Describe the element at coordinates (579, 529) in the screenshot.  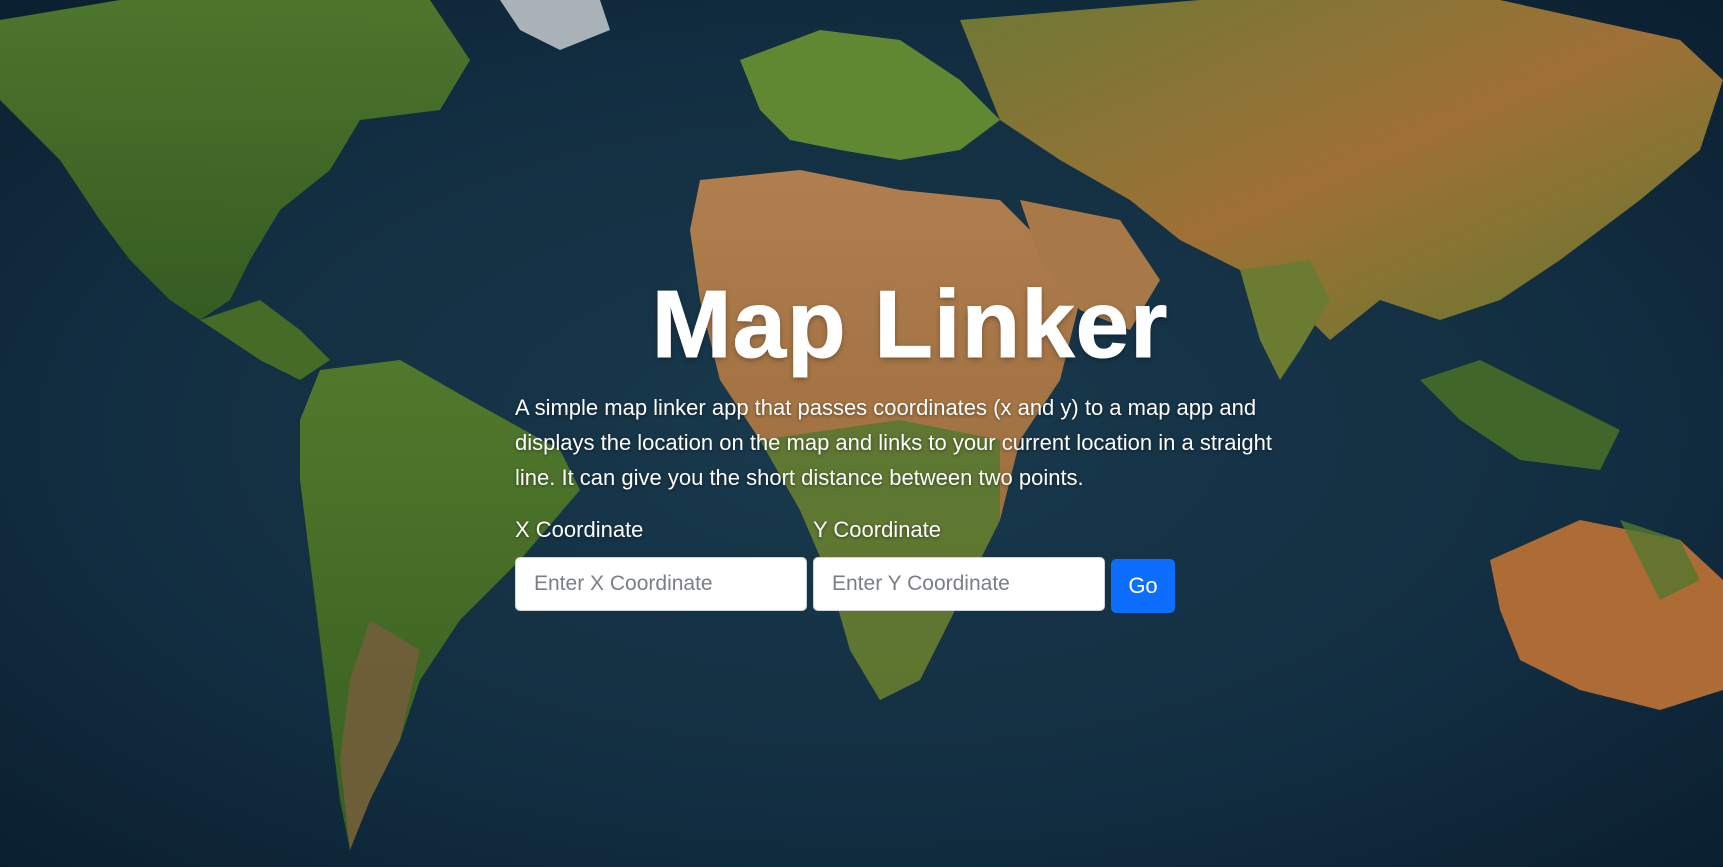
I see `x-coordinate-label: X Coordinate` at that location.